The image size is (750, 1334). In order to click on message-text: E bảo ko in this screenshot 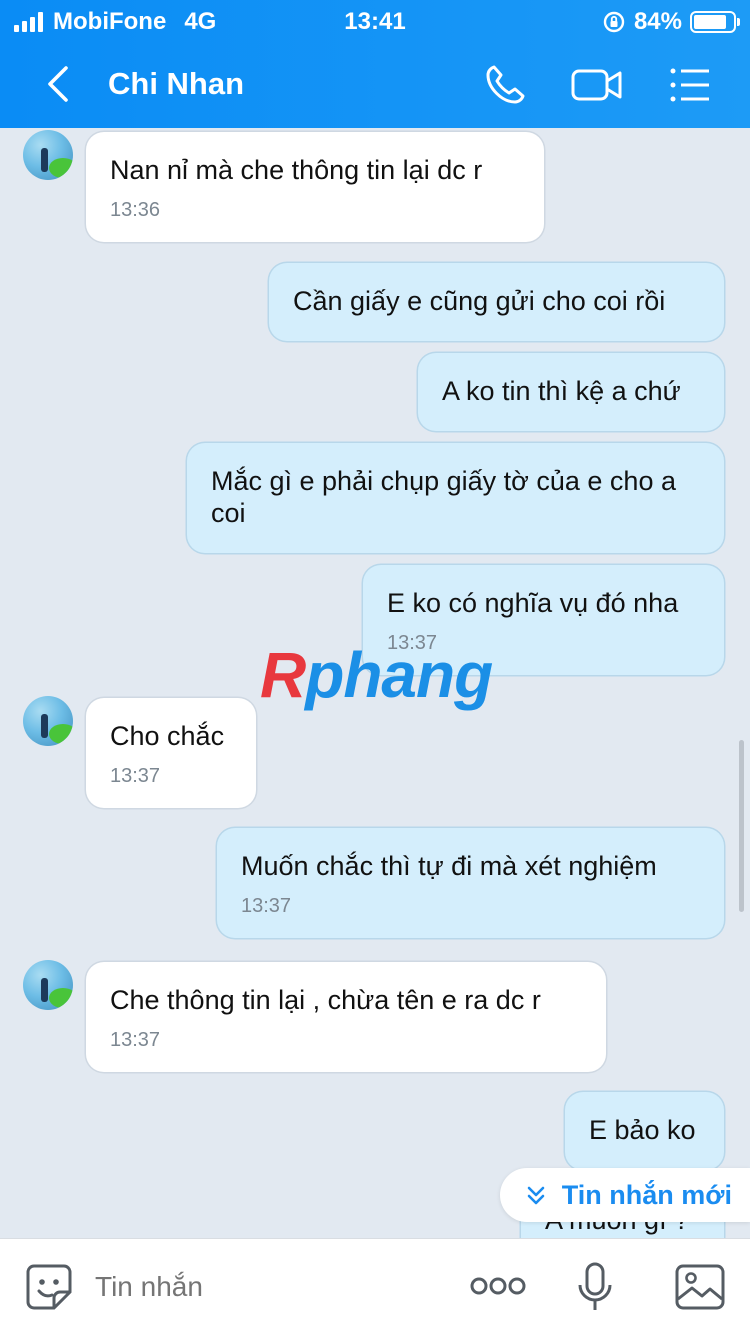, I will do `click(642, 1130)`.